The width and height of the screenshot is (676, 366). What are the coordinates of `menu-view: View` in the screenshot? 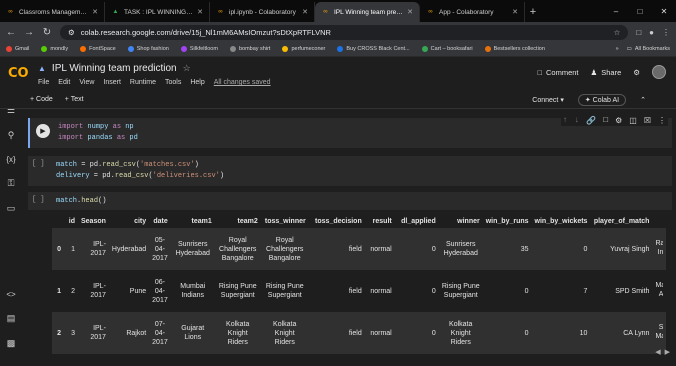 It's located at (86, 82).